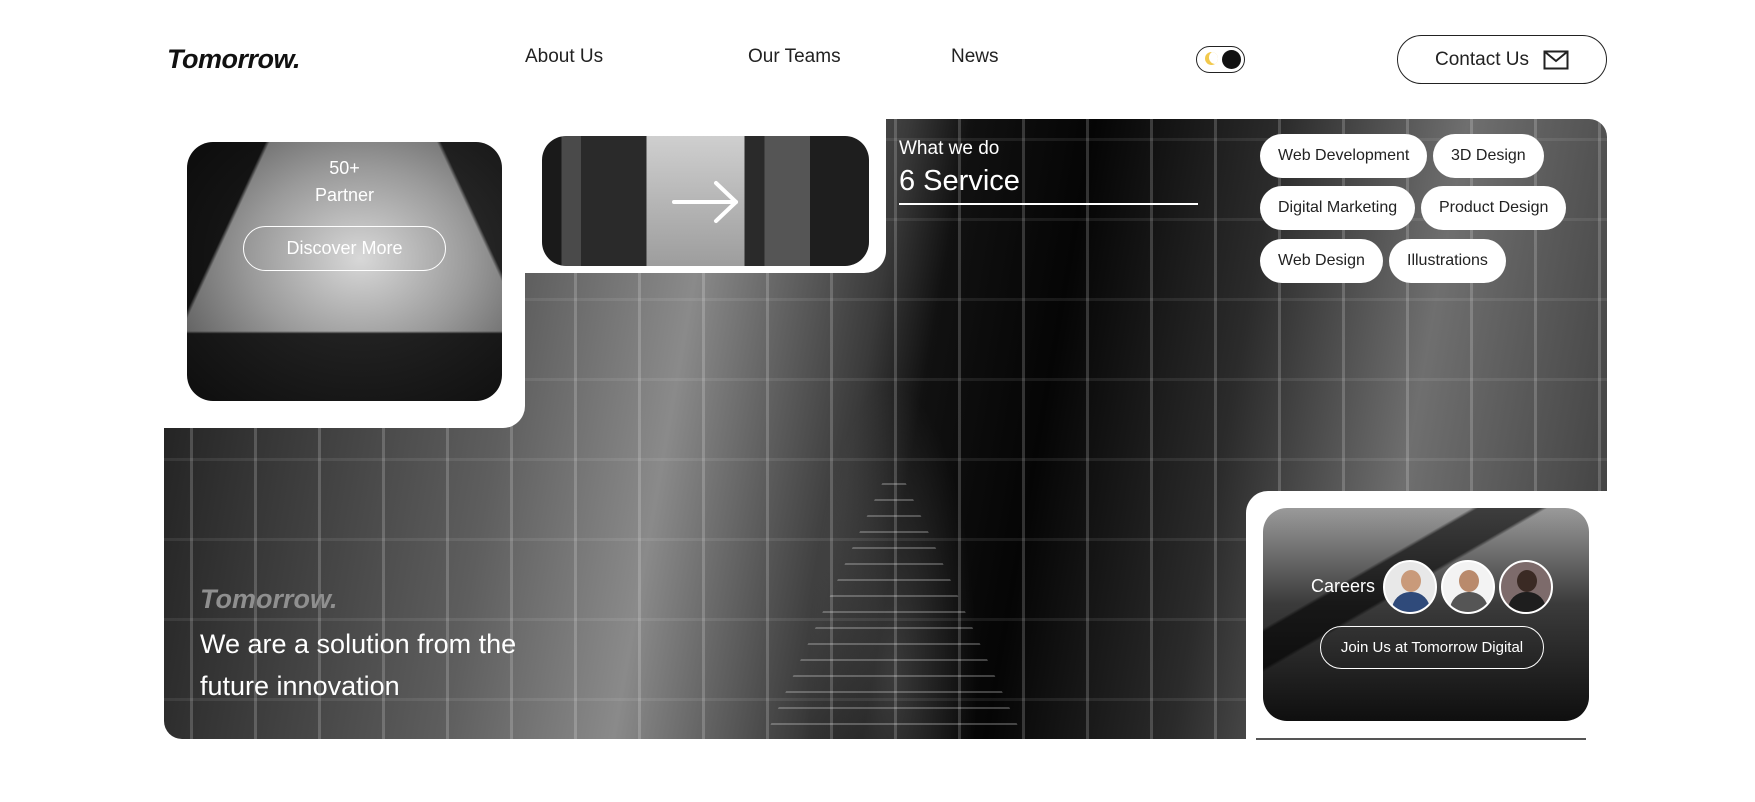 The height and width of the screenshot is (802, 1755). I want to click on nav-news: News, so click(975, 57).